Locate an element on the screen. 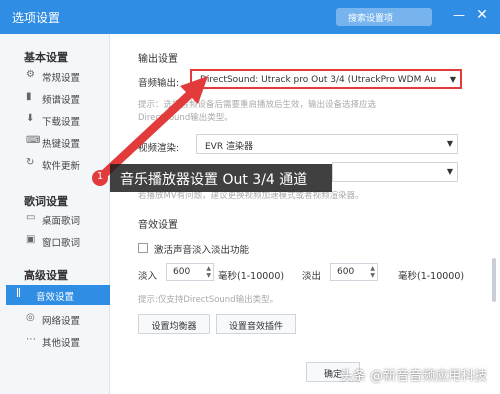 This screenshot has height=394, width=500. annotation-tooltip: 音乐播放器设置 Out 3/4 通道 is located at coordinates (221, 178).